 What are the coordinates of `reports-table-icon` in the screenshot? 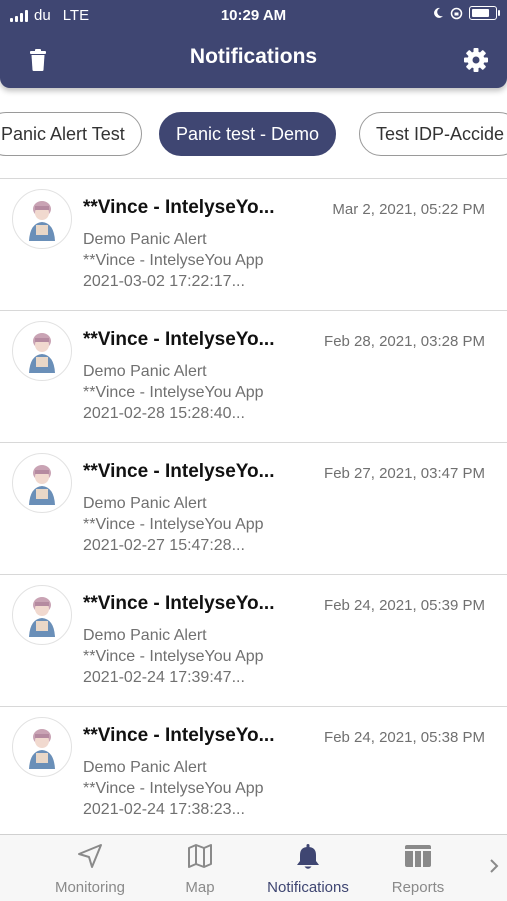 It's located at (418, 856).